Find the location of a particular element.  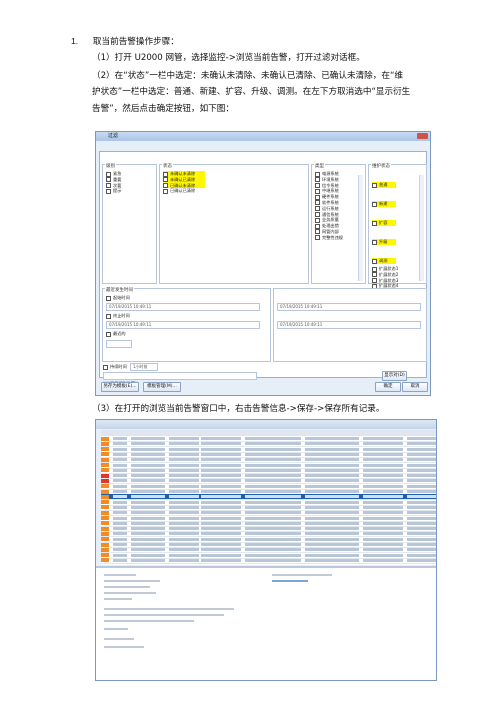

maint-checkbox: 调测 is located at coordinates (384, 261).